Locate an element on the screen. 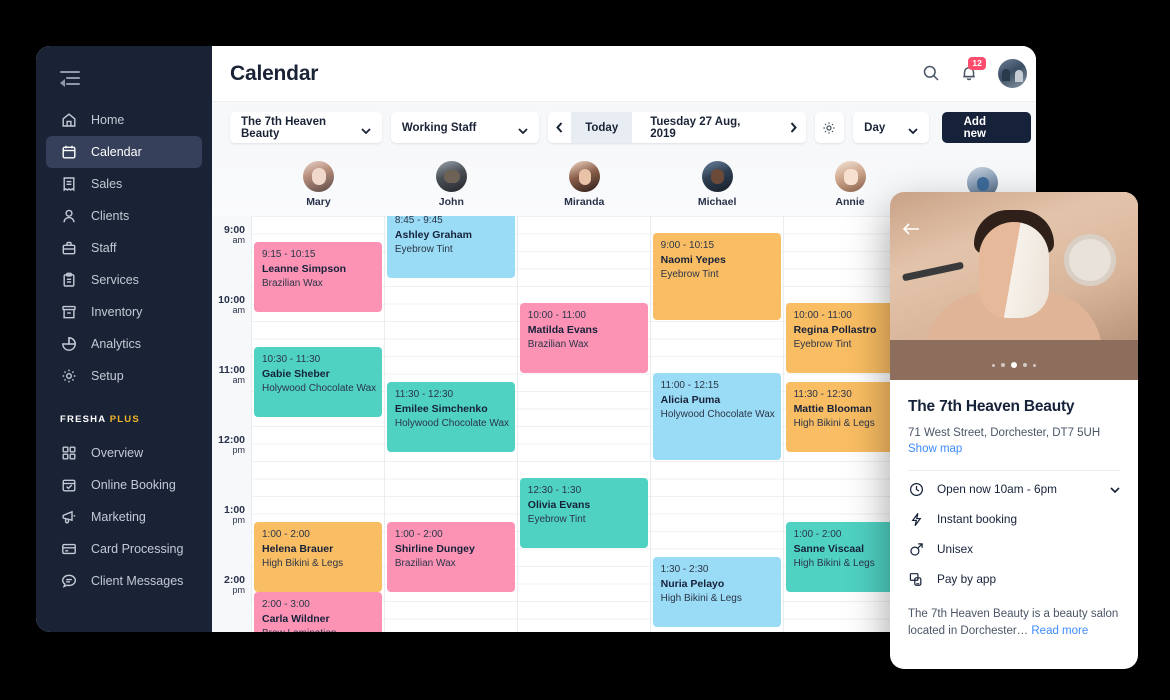  next-day-button is located at coordinates (793, 127).